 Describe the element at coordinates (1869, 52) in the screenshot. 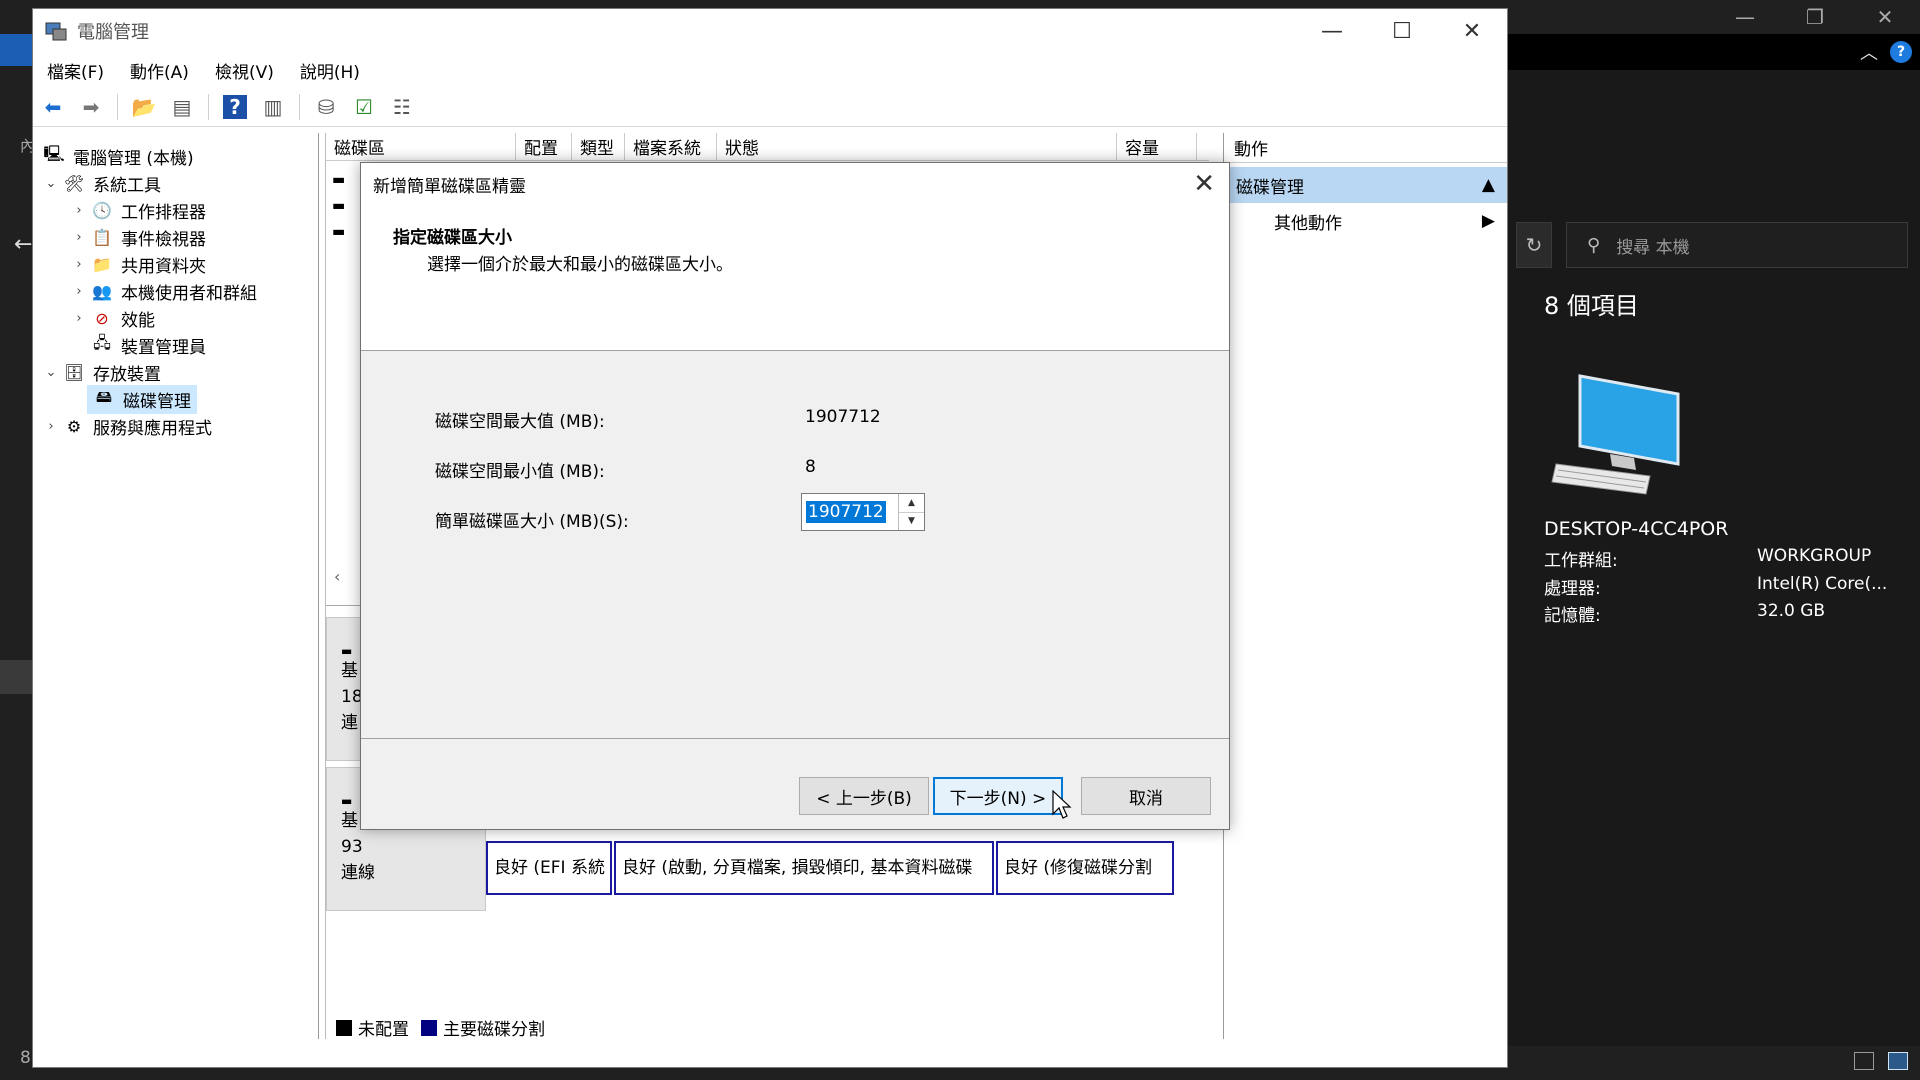

I see `collapse-ribbon-icon: ︿` at that location.